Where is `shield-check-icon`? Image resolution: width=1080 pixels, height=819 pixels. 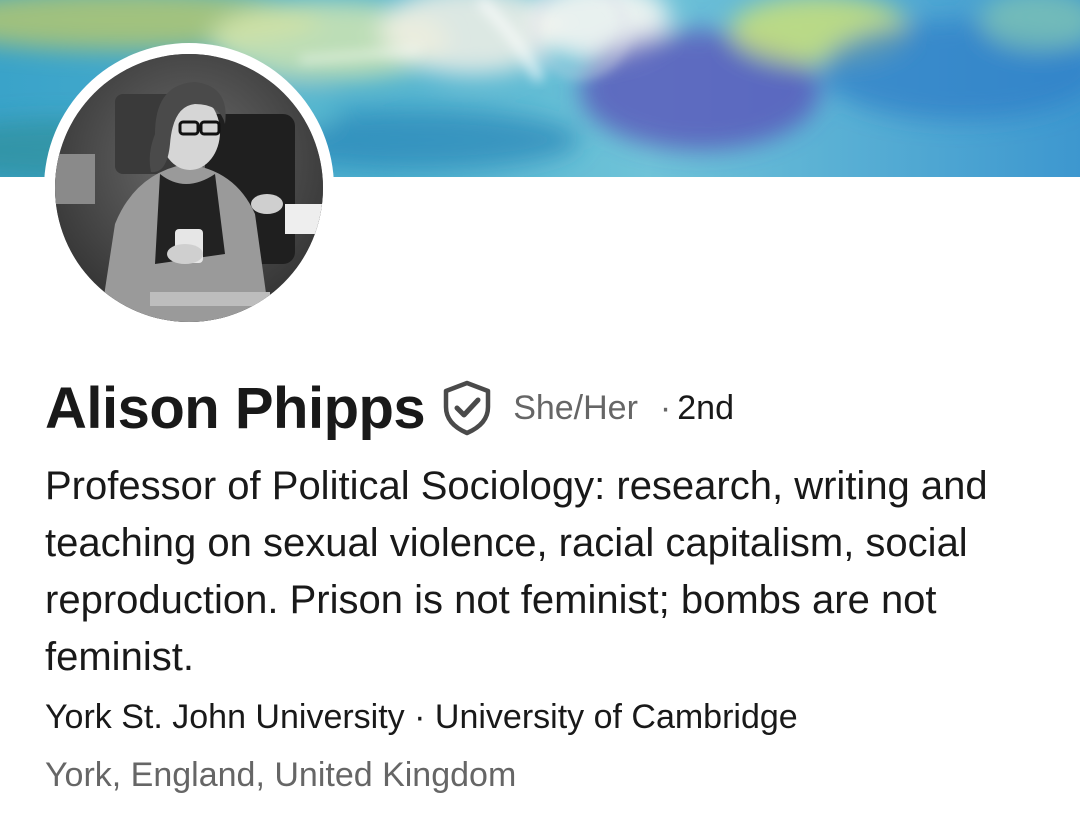
shield-check-icon is located at coordinates (467, 408).